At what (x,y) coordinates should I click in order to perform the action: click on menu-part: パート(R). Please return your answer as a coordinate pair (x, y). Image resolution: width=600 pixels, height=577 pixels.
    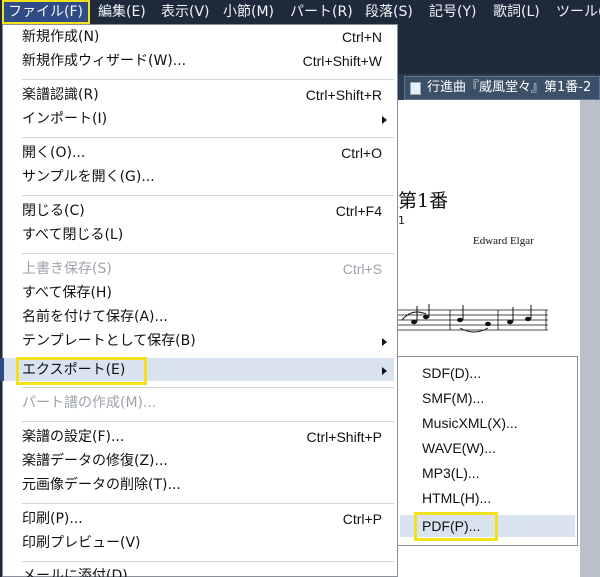
    Looking at the image, I should click on (321, 12).